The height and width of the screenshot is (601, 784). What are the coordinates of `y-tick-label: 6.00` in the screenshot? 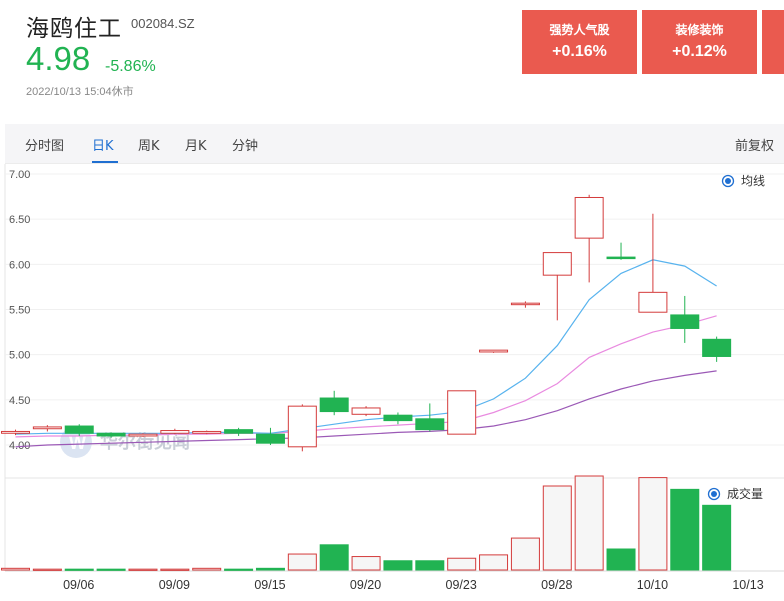 It's located at (19, 265).